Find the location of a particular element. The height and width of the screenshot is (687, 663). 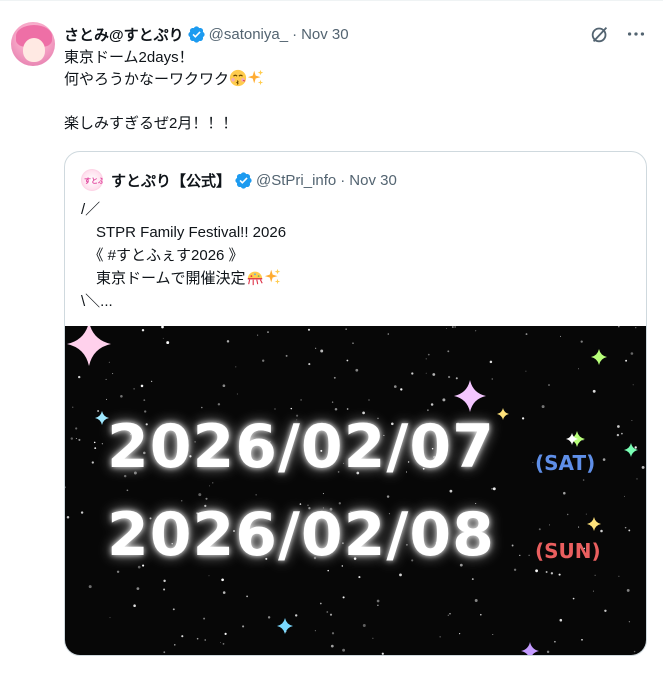

tweet-line-2-text: 何やろうかなーワクワク is located at coordinates (147, 79).